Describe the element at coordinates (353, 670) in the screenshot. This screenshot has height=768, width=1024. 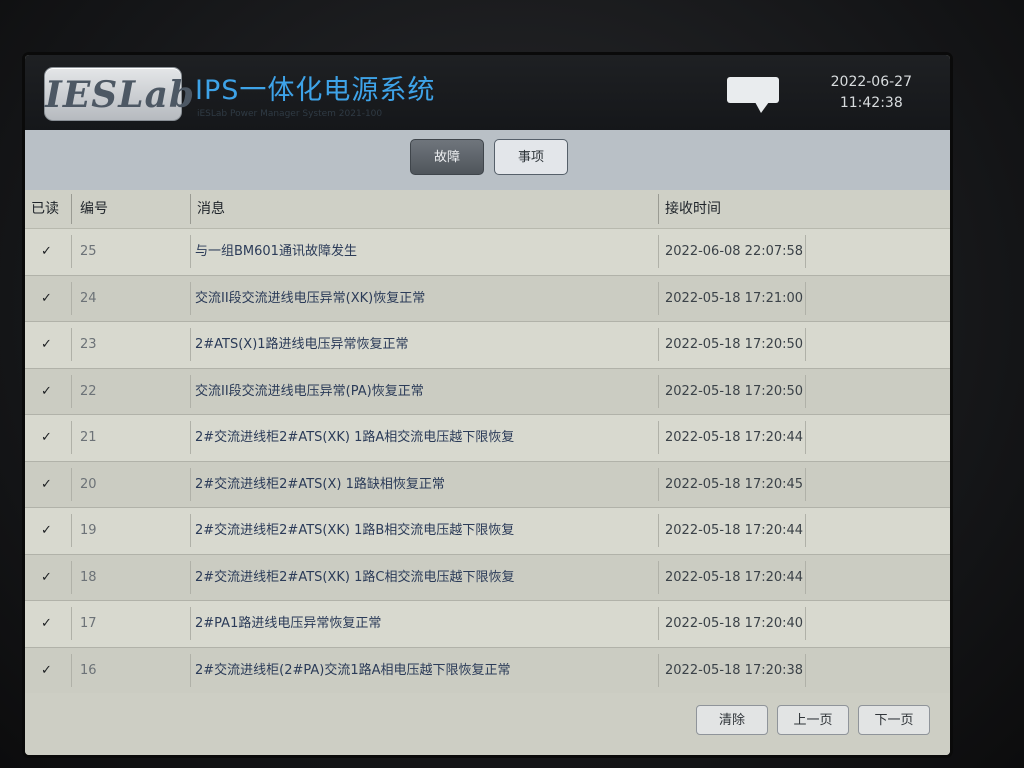
I see `row-message: 2#交流进线柜(2#PA)交流1路A相电压越下限恢复正常` at that location.